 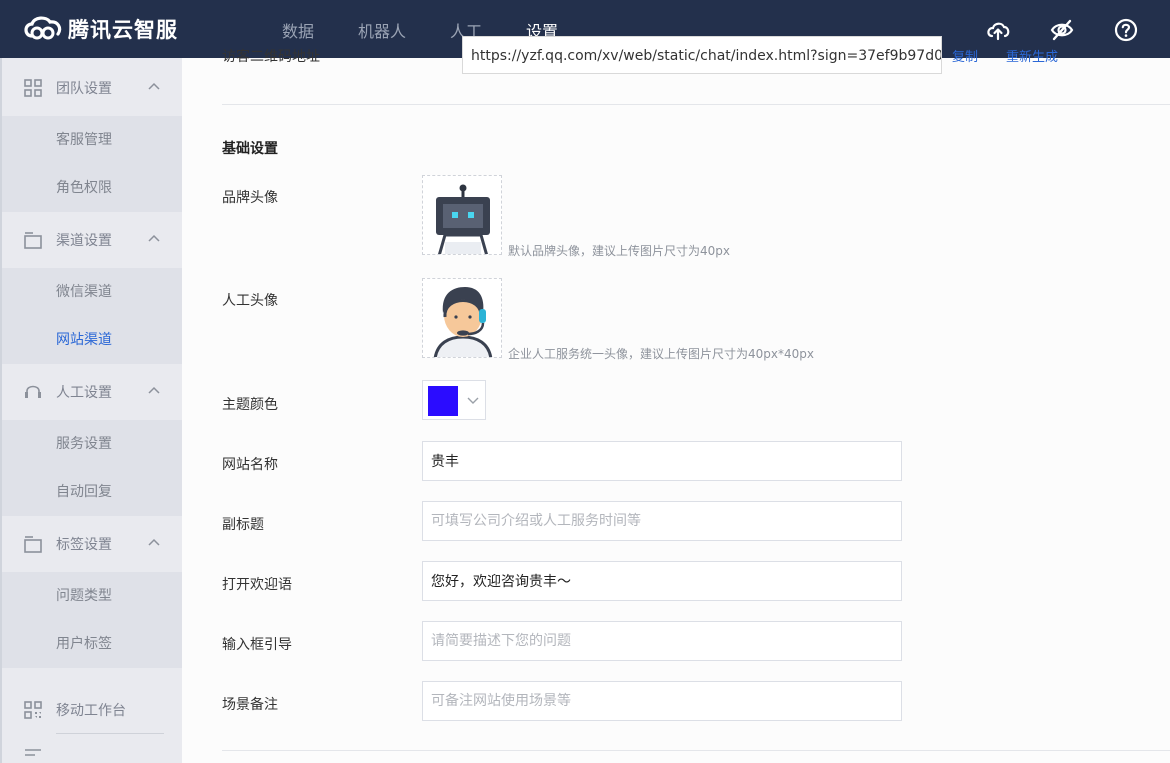 What do you see at coordinates (250, 405) in the screenshot?
I see `theme-color-label: 主题颜色` at bounding box center [250, 405].